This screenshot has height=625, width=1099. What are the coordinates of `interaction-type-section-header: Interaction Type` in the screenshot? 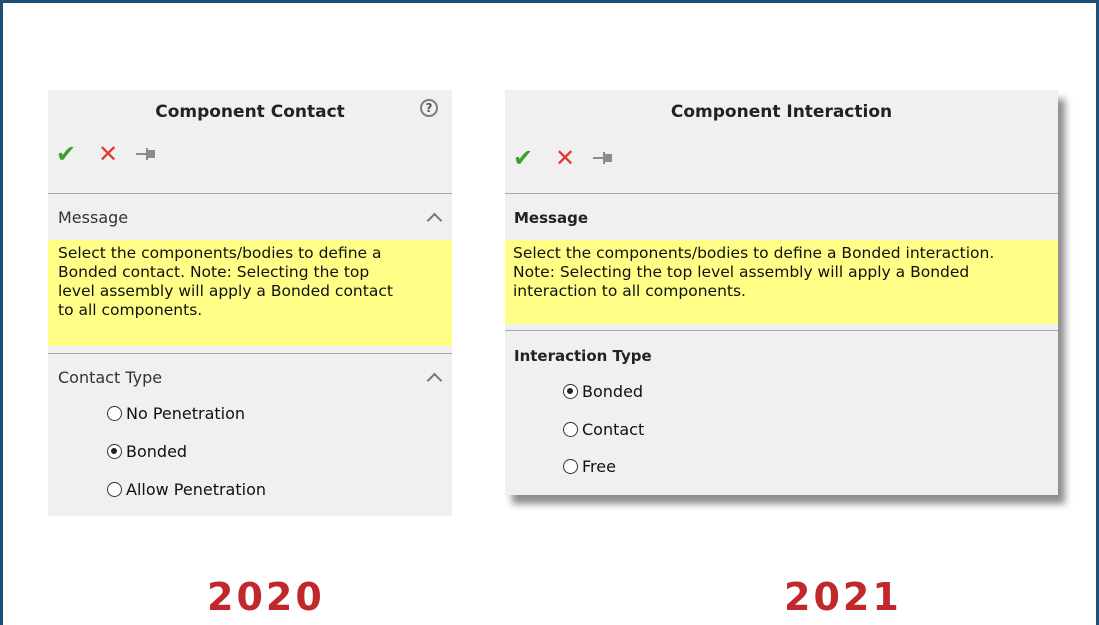 It's located at (583, 356).